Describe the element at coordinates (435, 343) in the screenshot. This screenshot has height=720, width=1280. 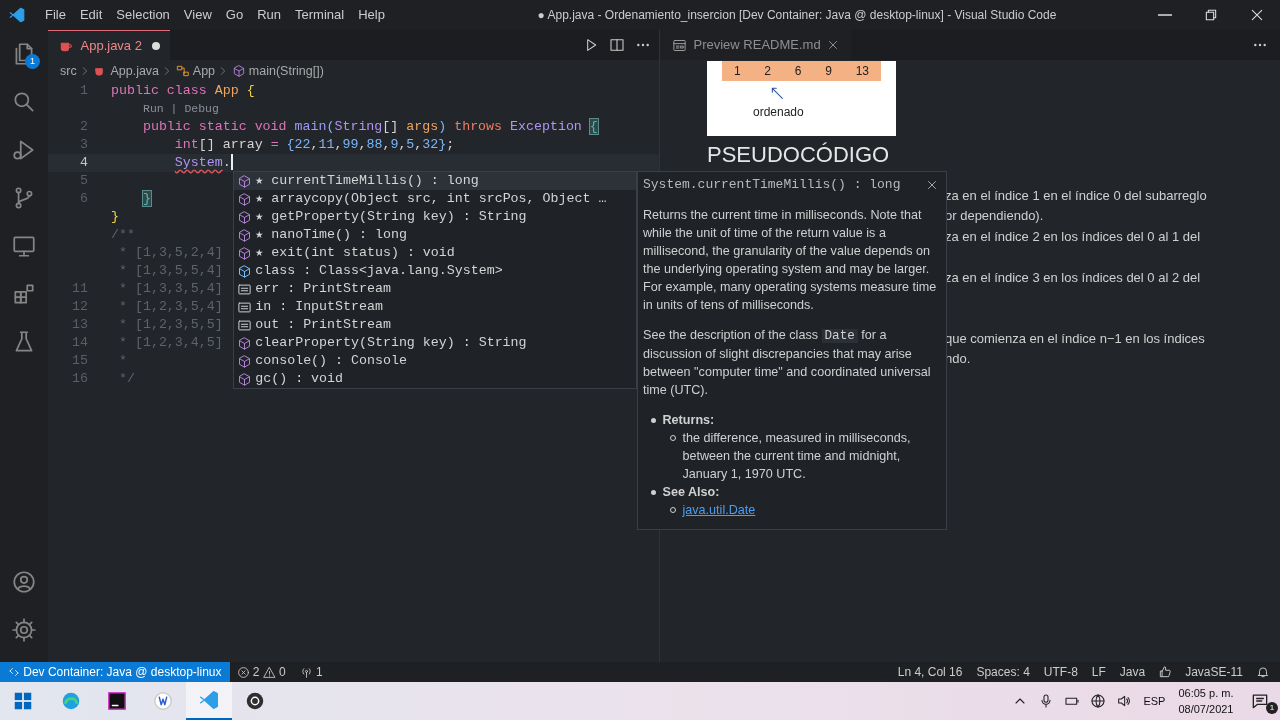
I see `suggestion-item: clearProperty(String key) : String` at that location.